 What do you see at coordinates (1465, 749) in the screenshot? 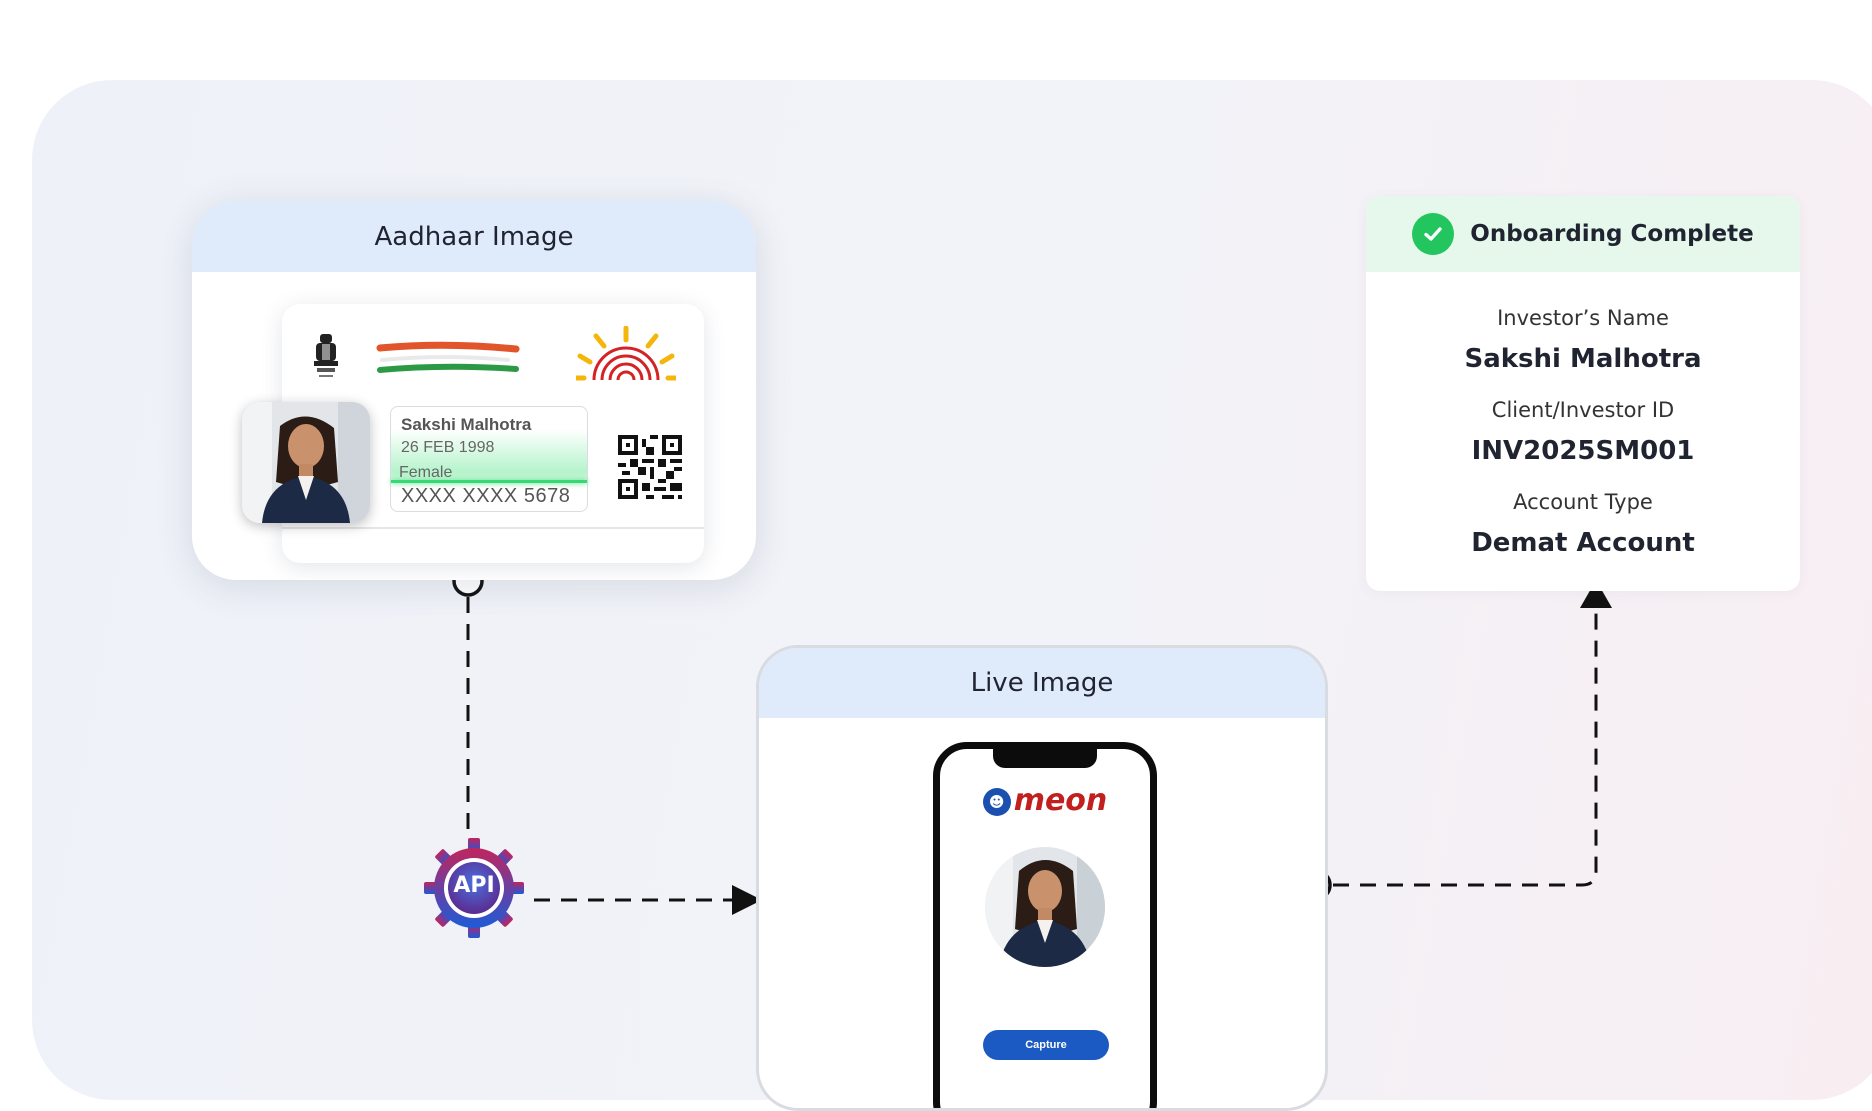
I see `connector-live-to-onboarding` at bounding box center [1465, 749].